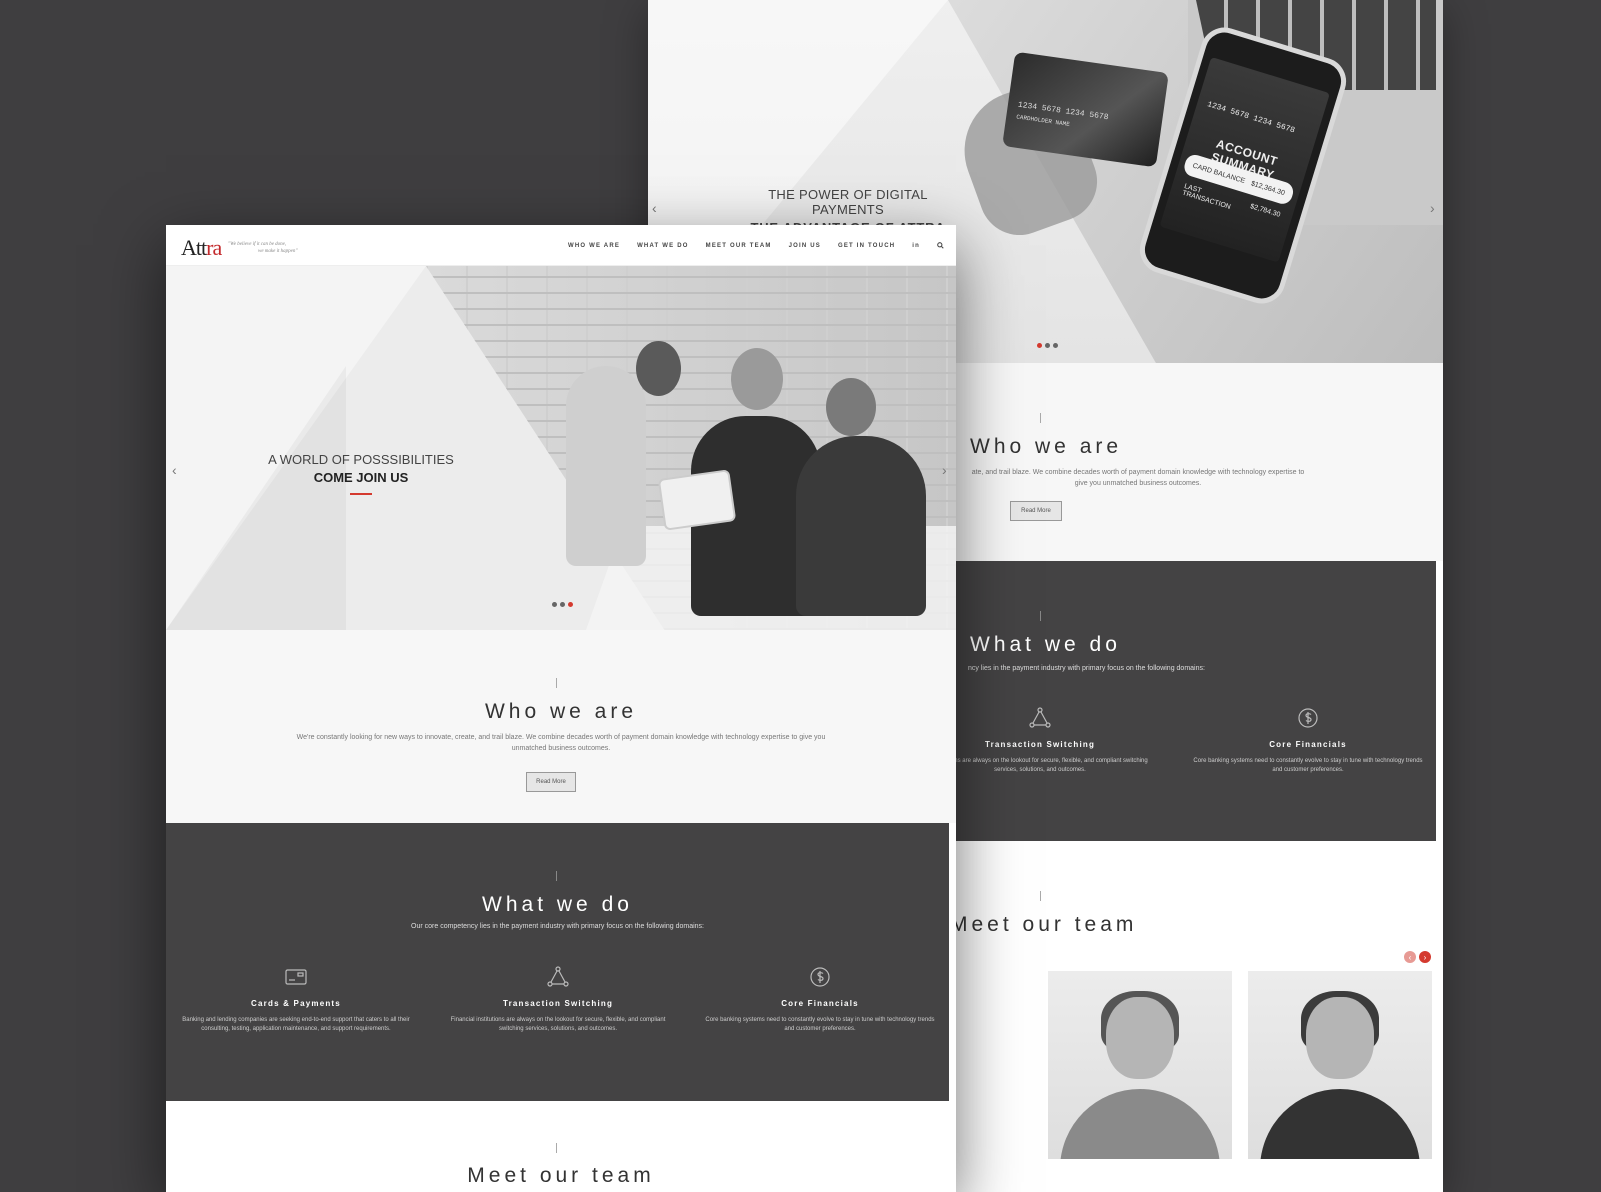 The image size is (1601, 1192). Describe the element at coordinates (361, 494) in the screenshot. I see `hero-accent-bar` at that location.